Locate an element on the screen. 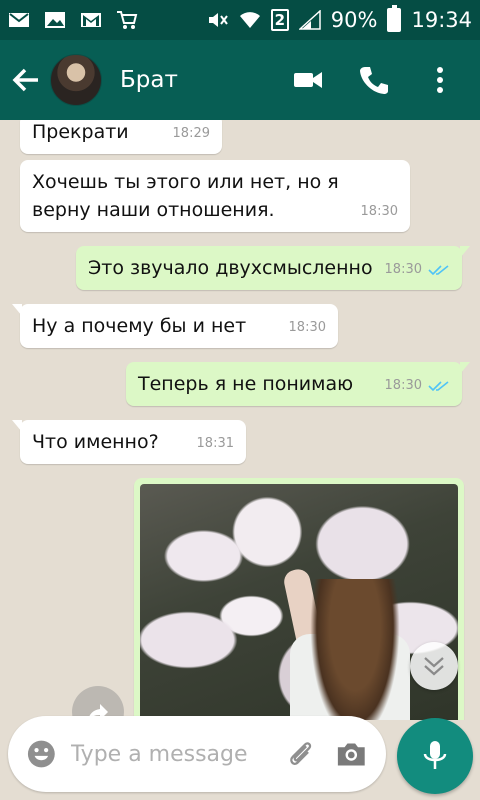  emoji-icon is located at coordinates (41, 754).